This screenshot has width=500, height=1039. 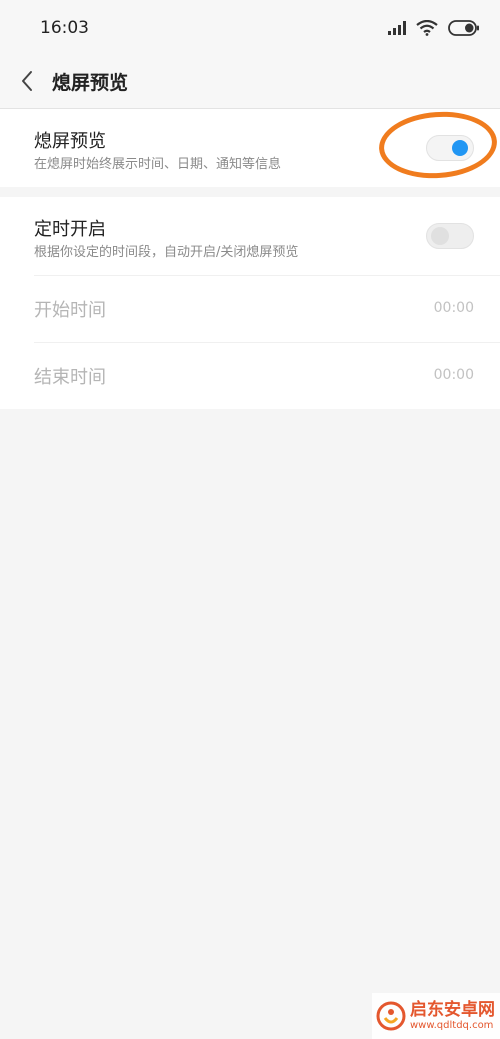 I want to click on status-bar: 16:03, so click(x=250, y=28).